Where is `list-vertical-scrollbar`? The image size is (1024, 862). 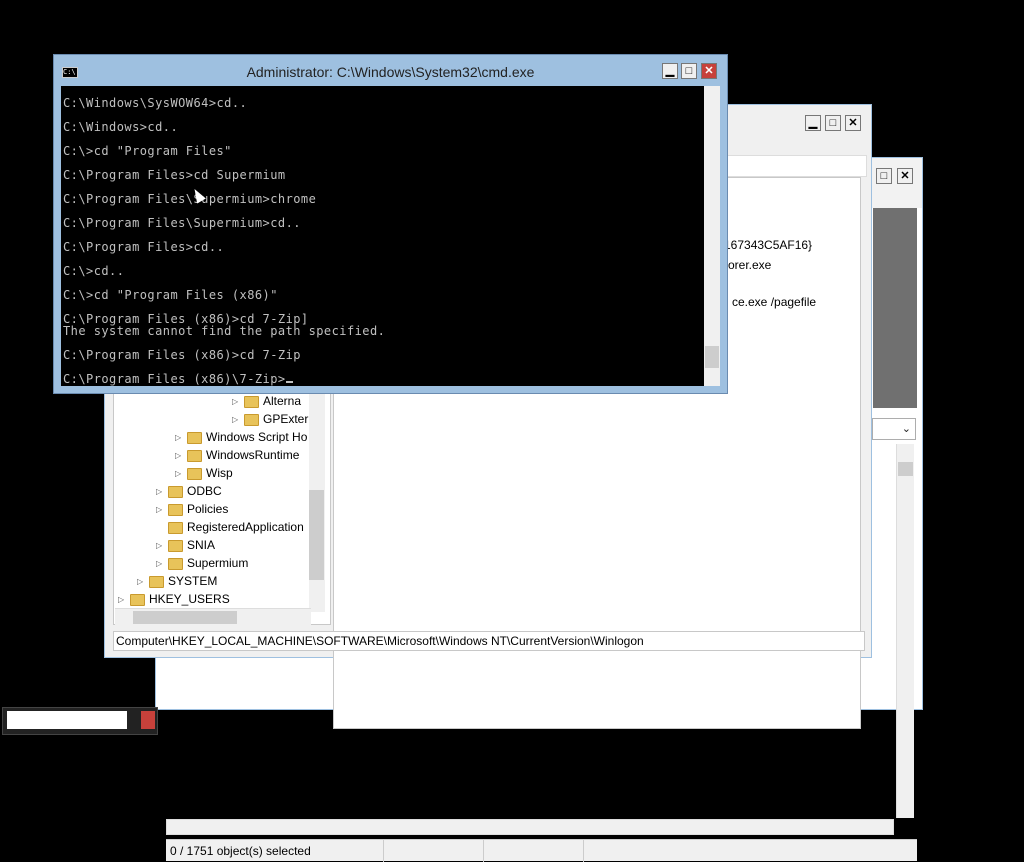
list-vertical-scrollbar is located at coordinates (905, 631).